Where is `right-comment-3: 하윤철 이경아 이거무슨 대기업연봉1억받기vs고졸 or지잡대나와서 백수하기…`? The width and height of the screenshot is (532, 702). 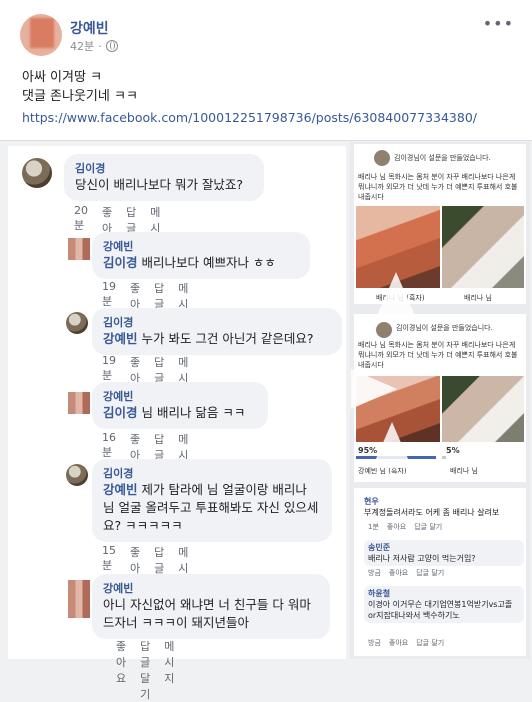
right-comment-3: 하윤철 이경아 이거무슨 대기업연봉1억받기vs고졸 or지잡대나와서 백수하기… is located at coordinates (444, 604).